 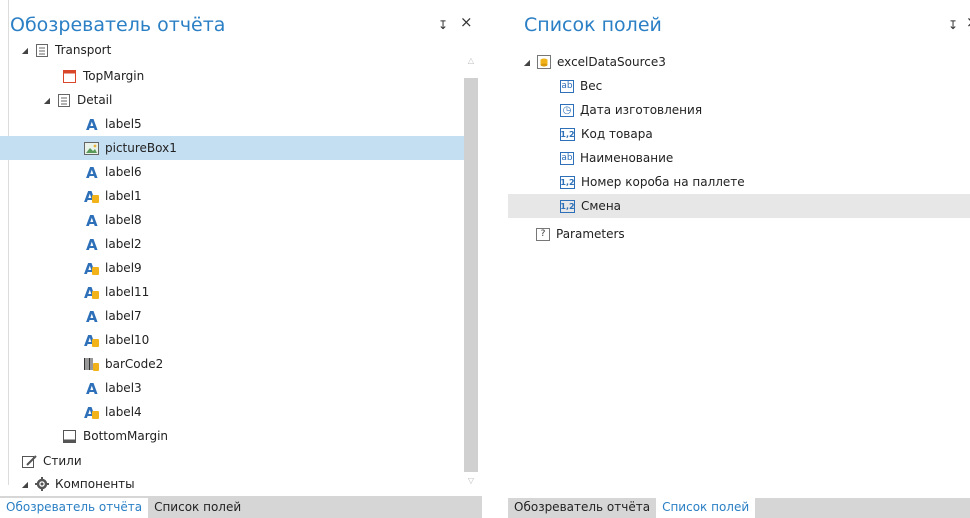 I want to click on right-tabbar: Обозреватель отчёта Список полей, so click(x=739, y=508).